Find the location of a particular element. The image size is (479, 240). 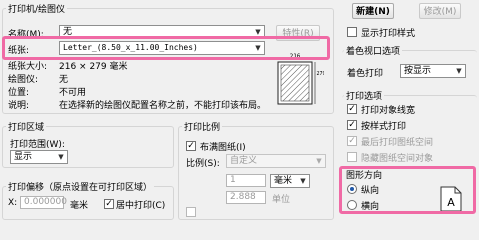

plotter-label: 绘图仪: is located at coordinates (23, 80).